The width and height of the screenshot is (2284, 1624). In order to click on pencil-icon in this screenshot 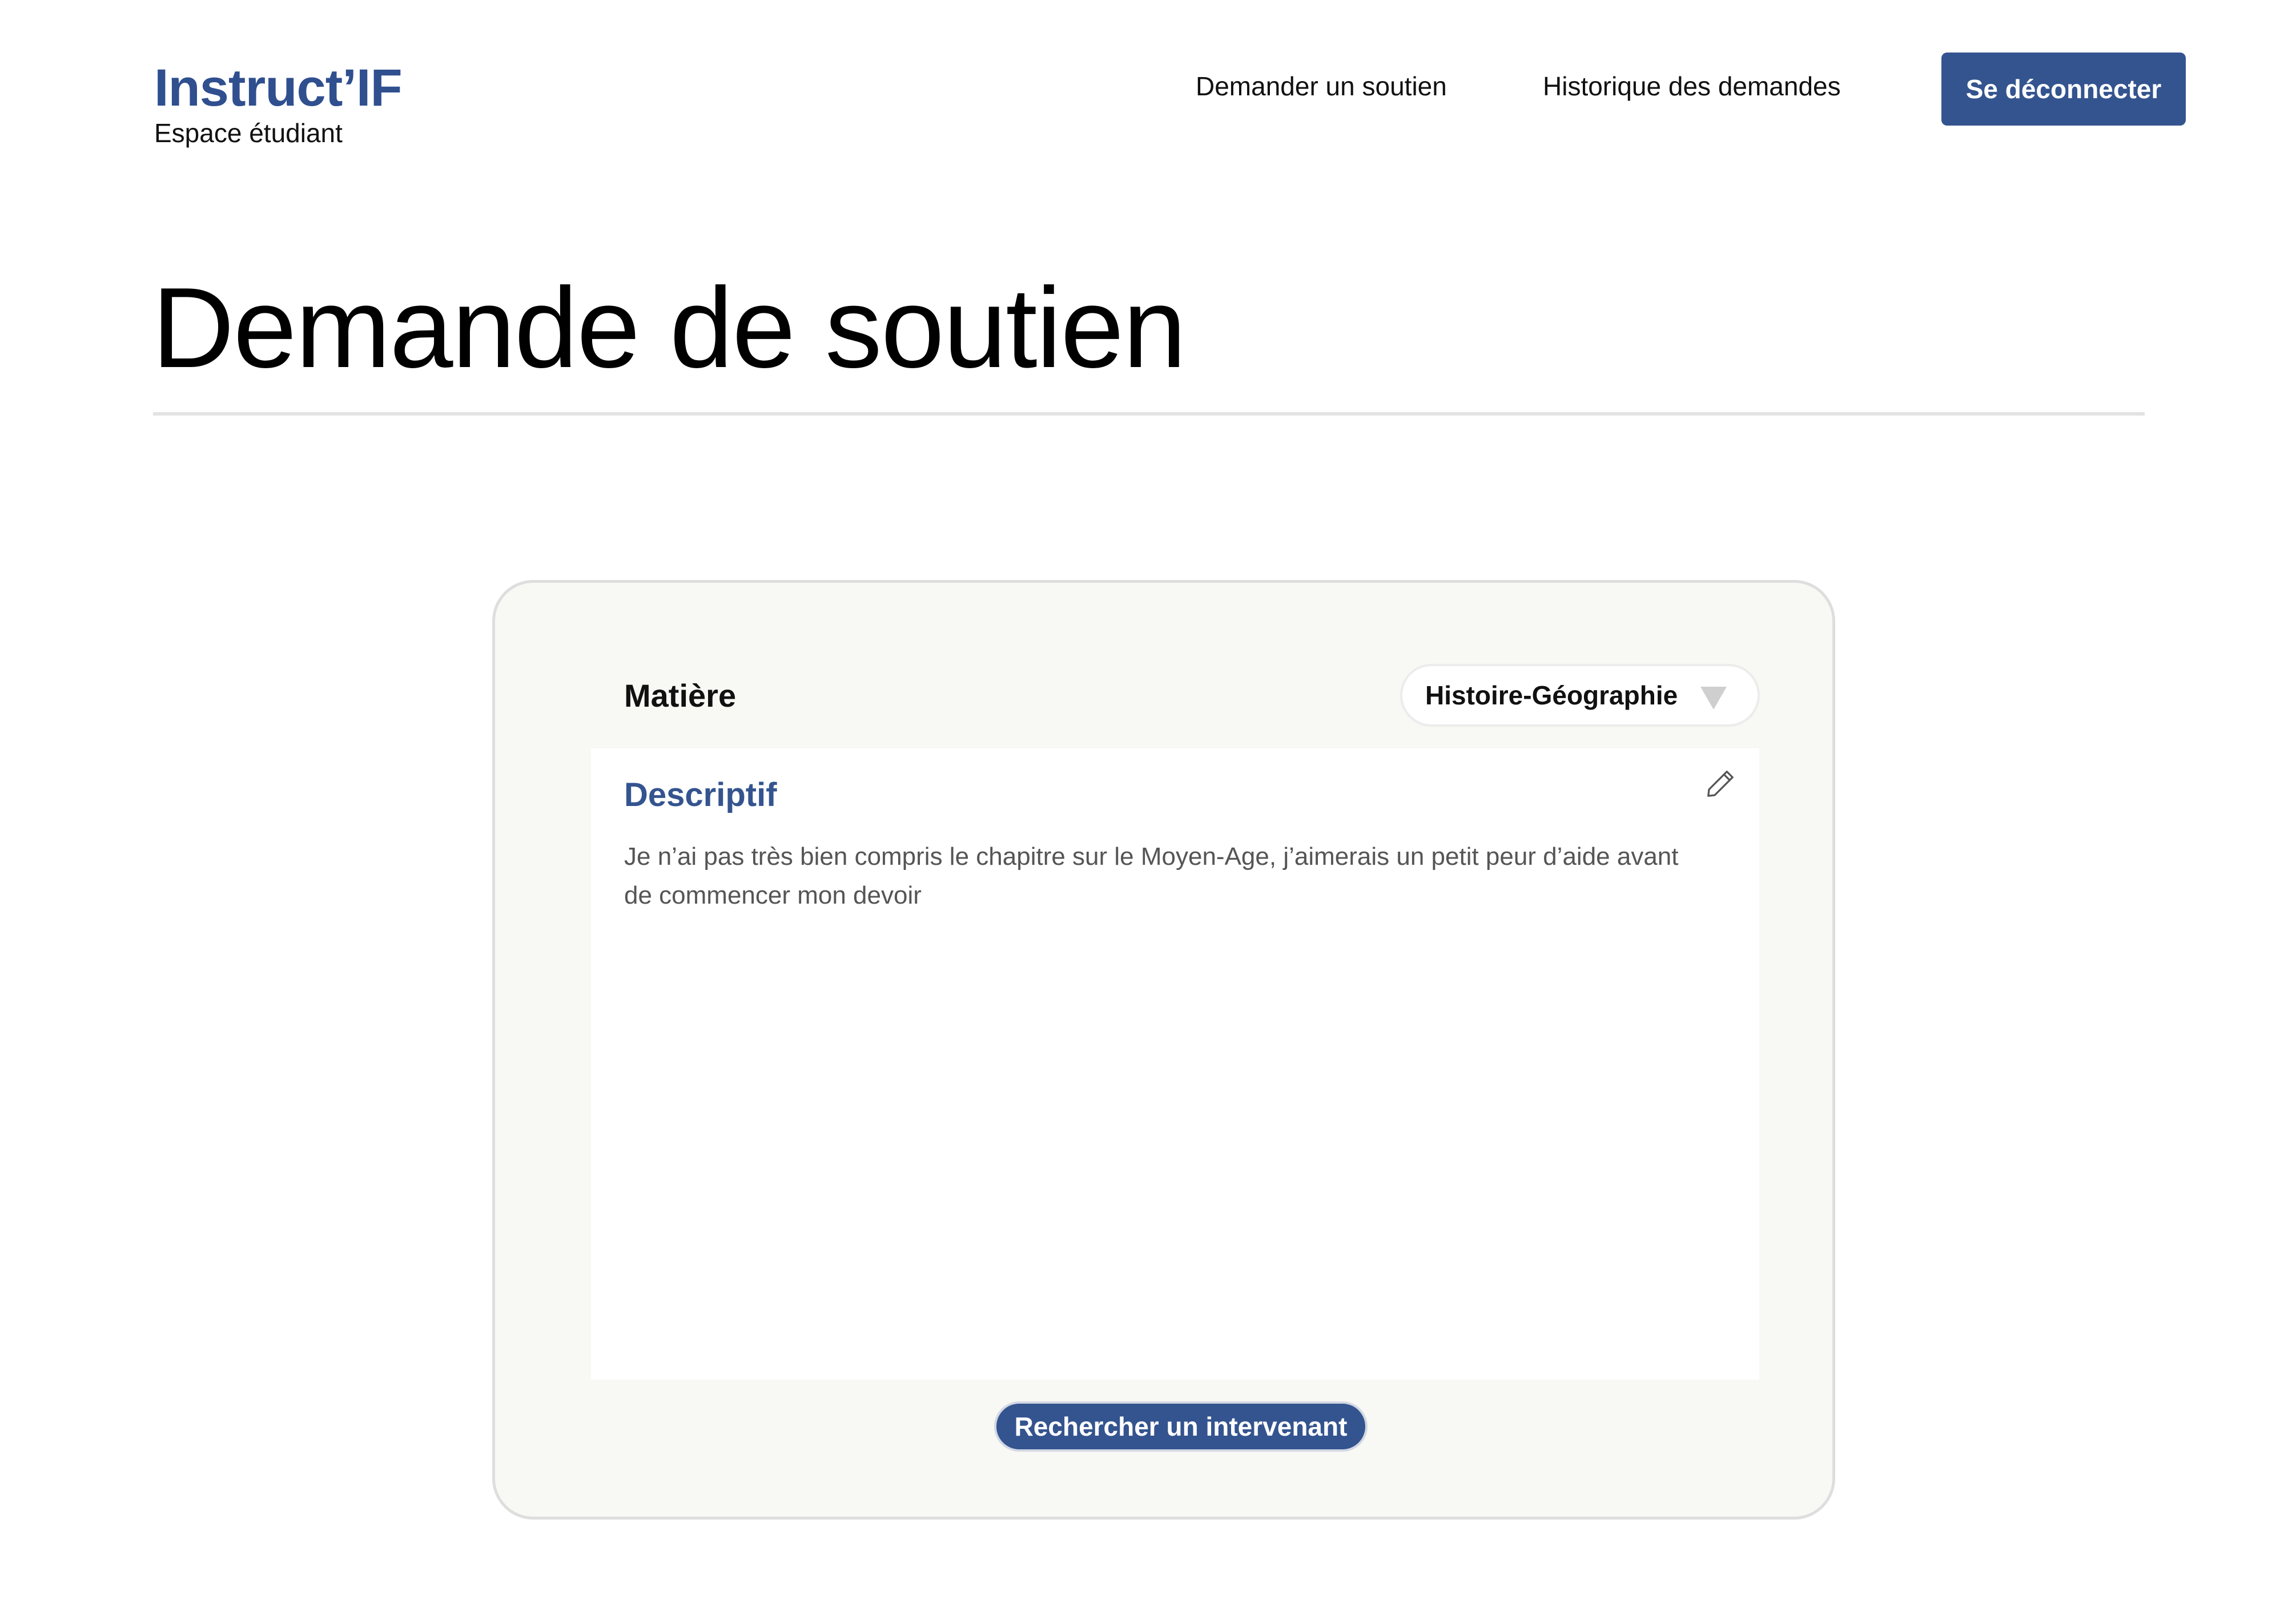, I will do `click(1720, 784)`.